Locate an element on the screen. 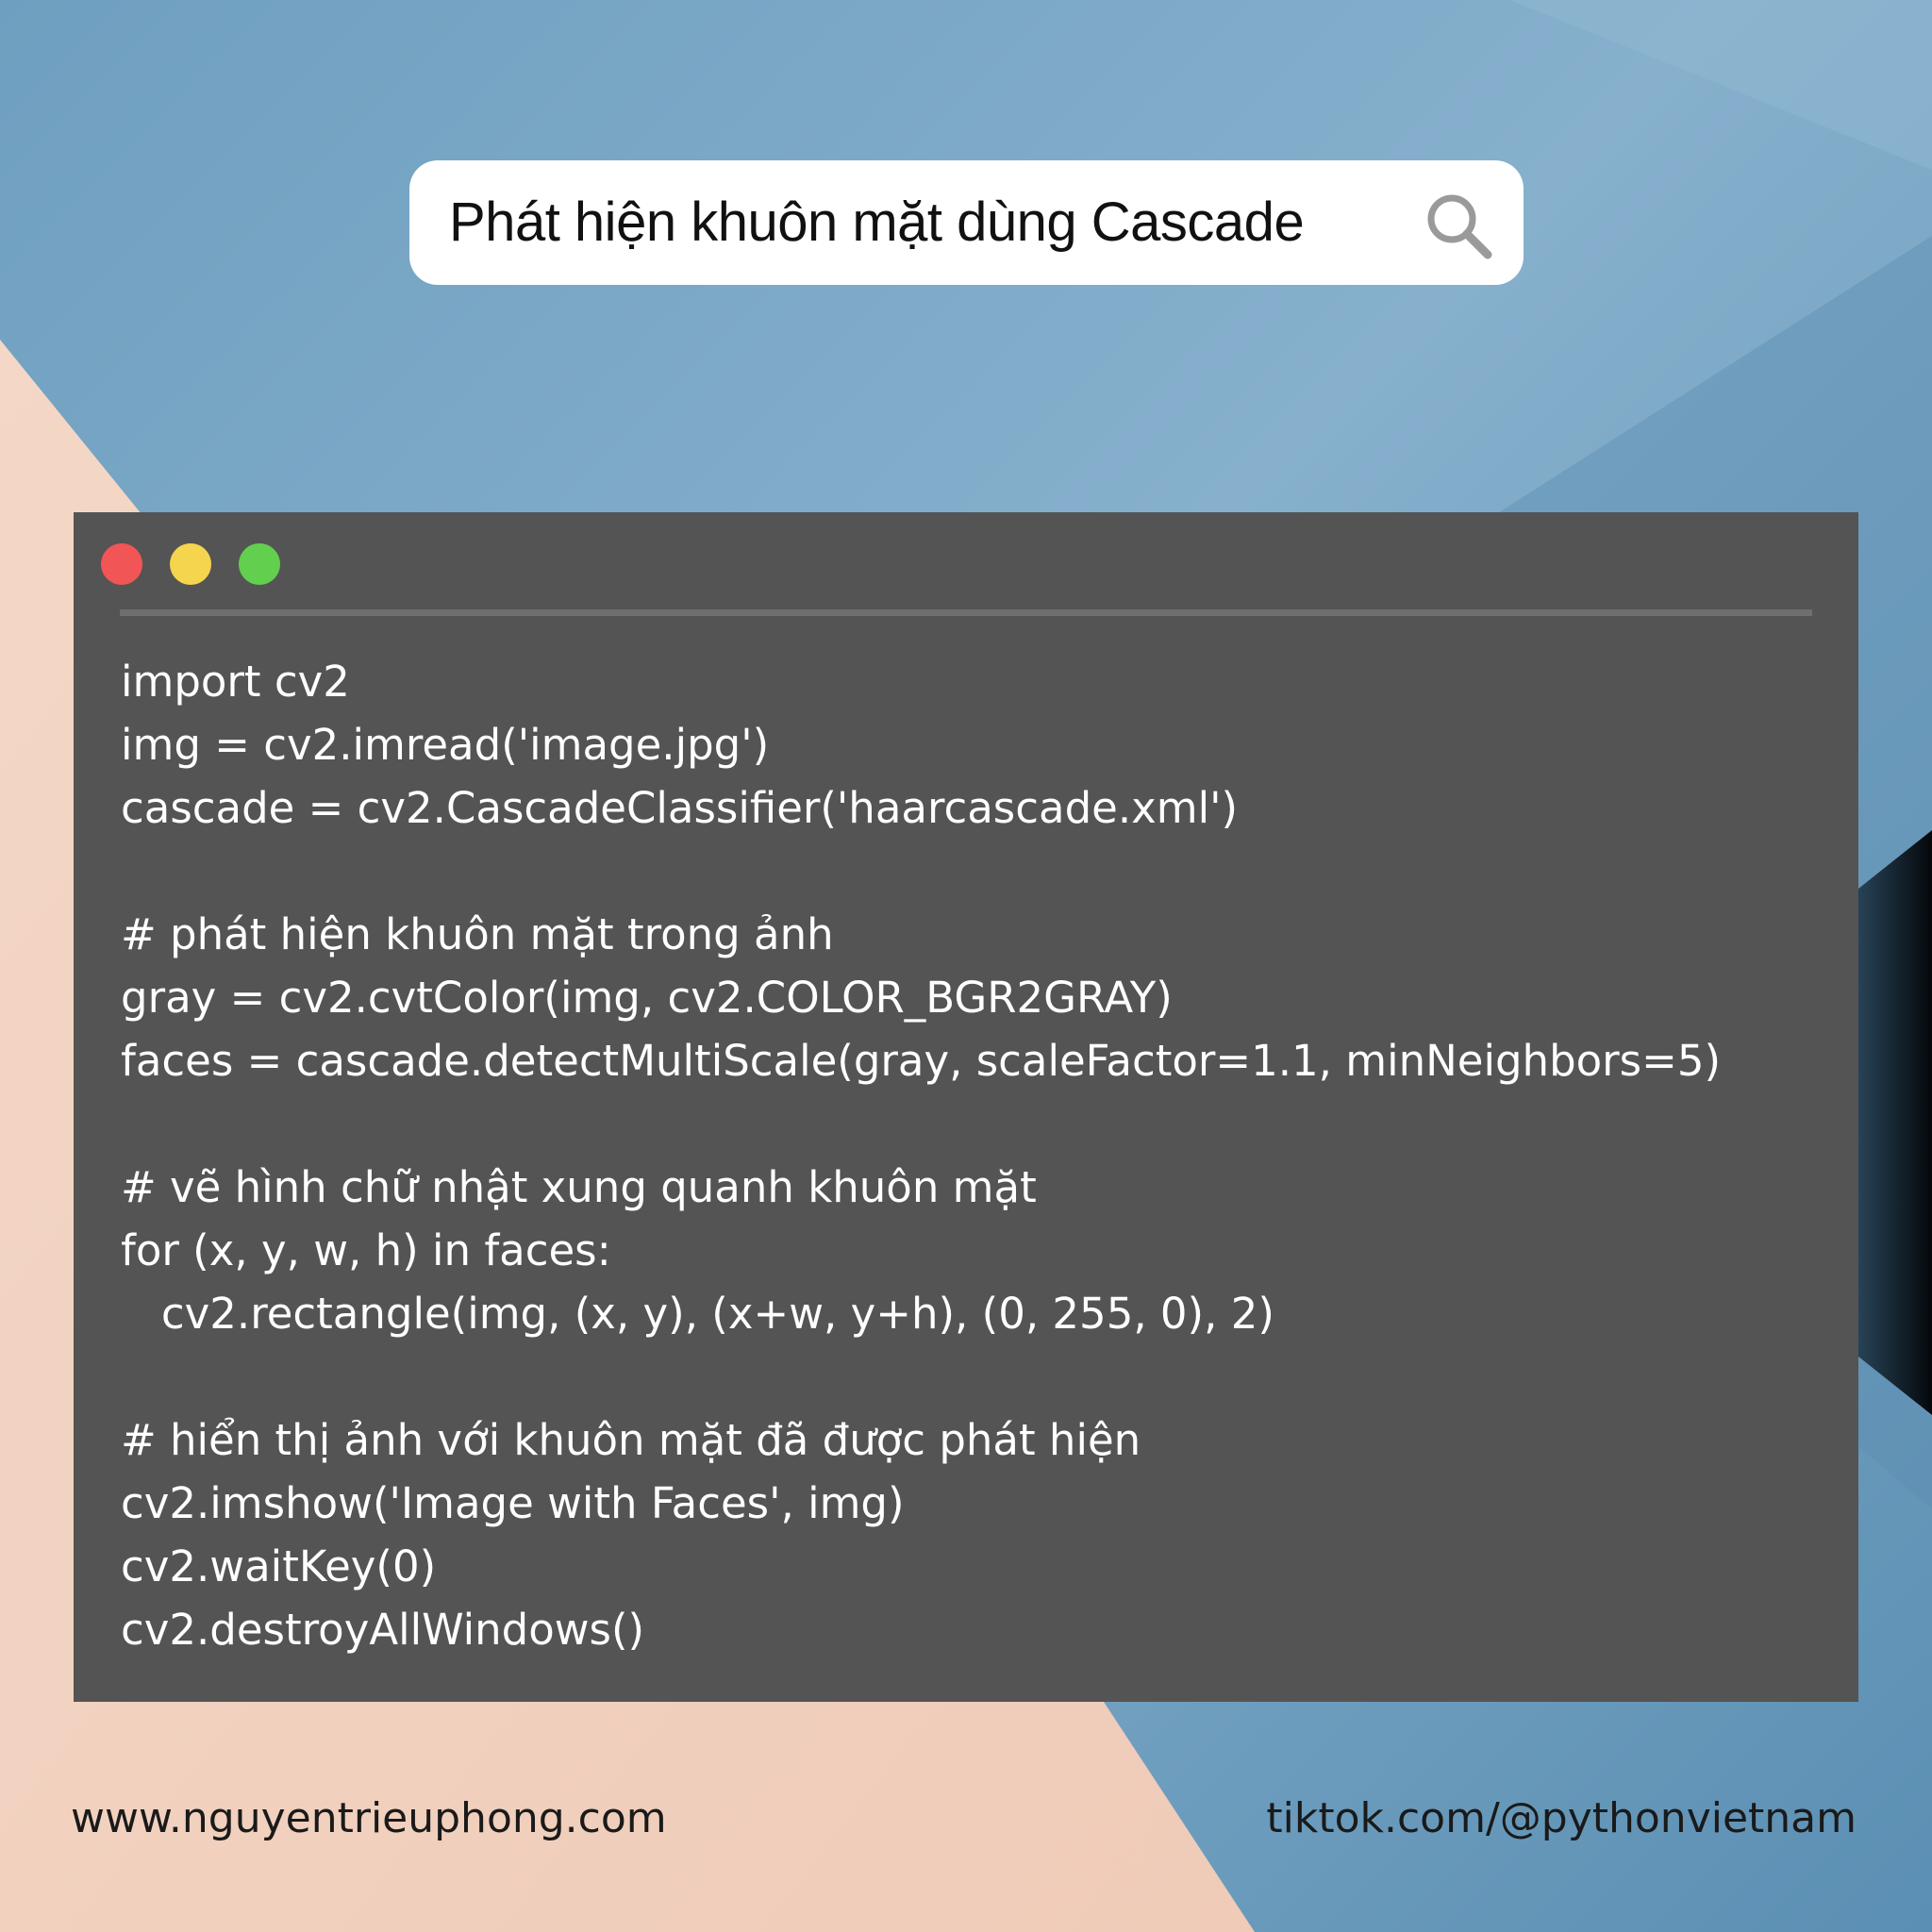 The image size is (1932, 1932). code-line: import cv2 is located at coordinates (236, 682).